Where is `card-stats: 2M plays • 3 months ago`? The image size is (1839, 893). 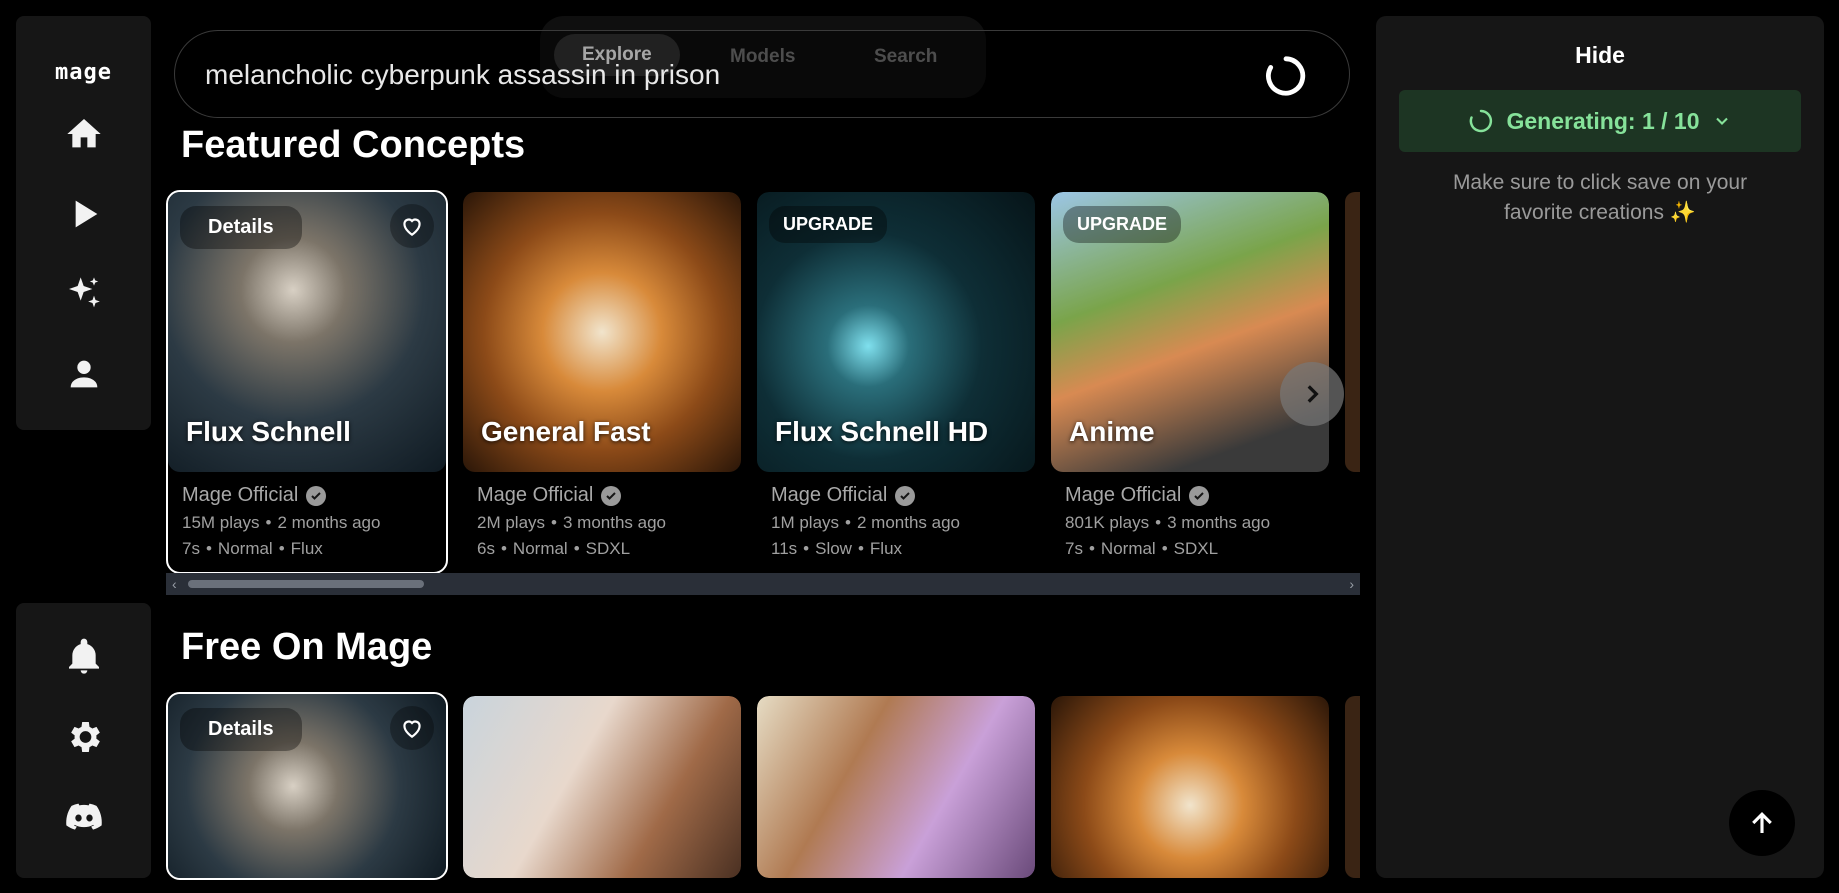
card-stats: 2M plays • 3 months ago is located at coordinates (571, 522).